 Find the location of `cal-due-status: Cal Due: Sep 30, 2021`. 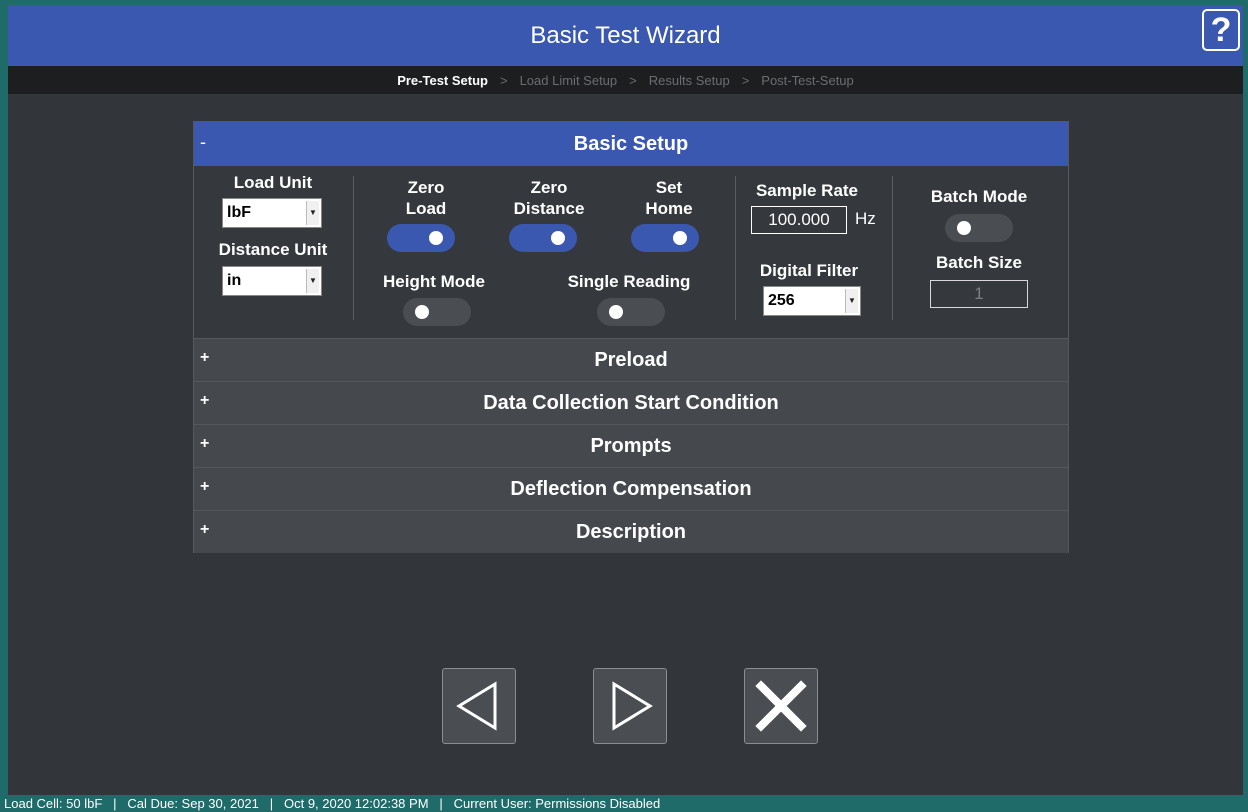

cal-due-status: Cal Due: Sep 30, 2021 is located at coordinates (193, 803).